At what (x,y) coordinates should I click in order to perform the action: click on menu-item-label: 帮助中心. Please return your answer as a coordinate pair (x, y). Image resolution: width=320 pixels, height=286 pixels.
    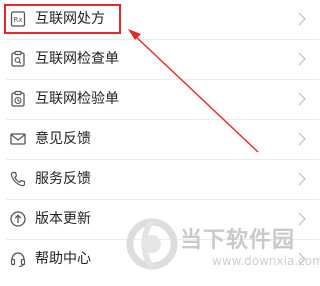
    Looking at the image, I should click on (63, 259).